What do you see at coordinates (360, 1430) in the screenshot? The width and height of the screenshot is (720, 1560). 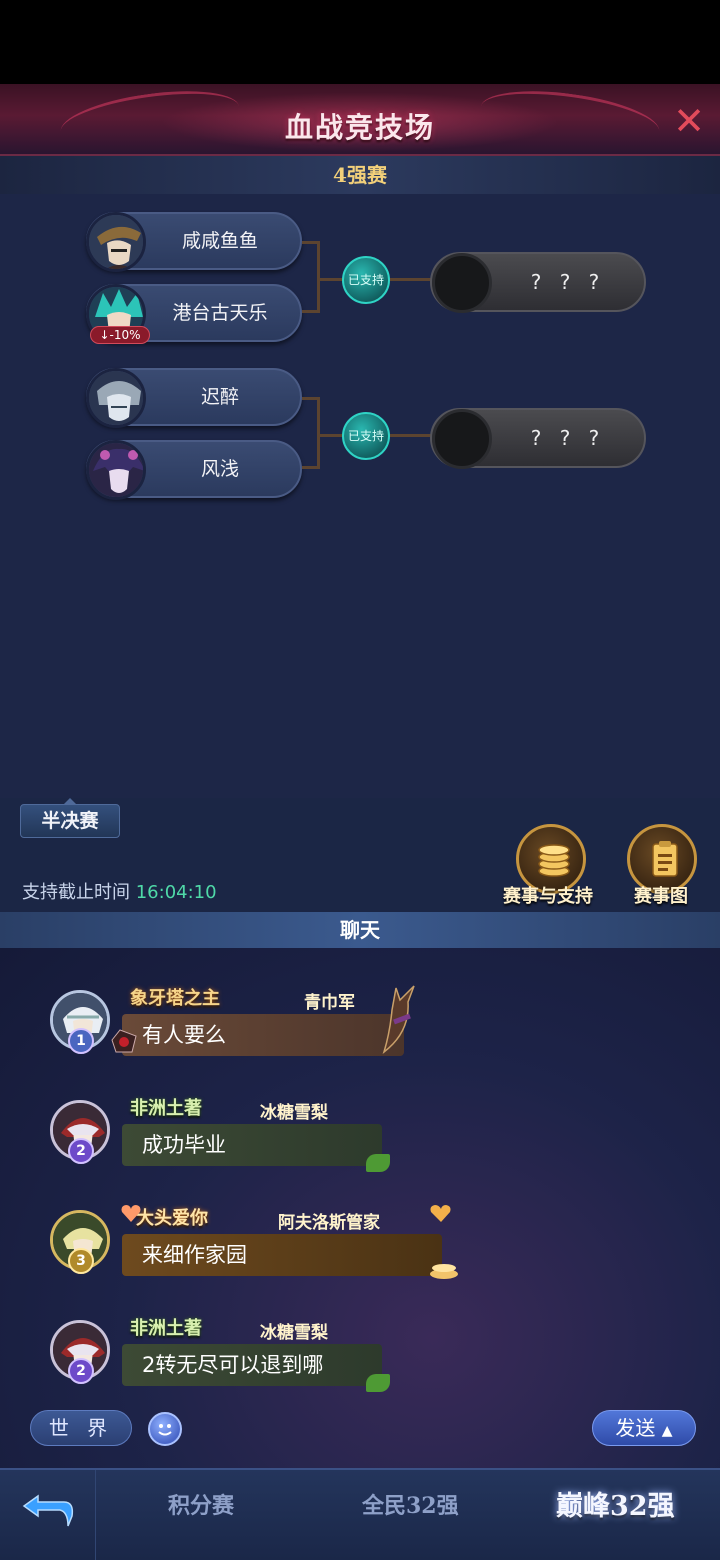 I see `chat-input-bar: 世 界 发送 ▲` at bounding box center [360, 1430].